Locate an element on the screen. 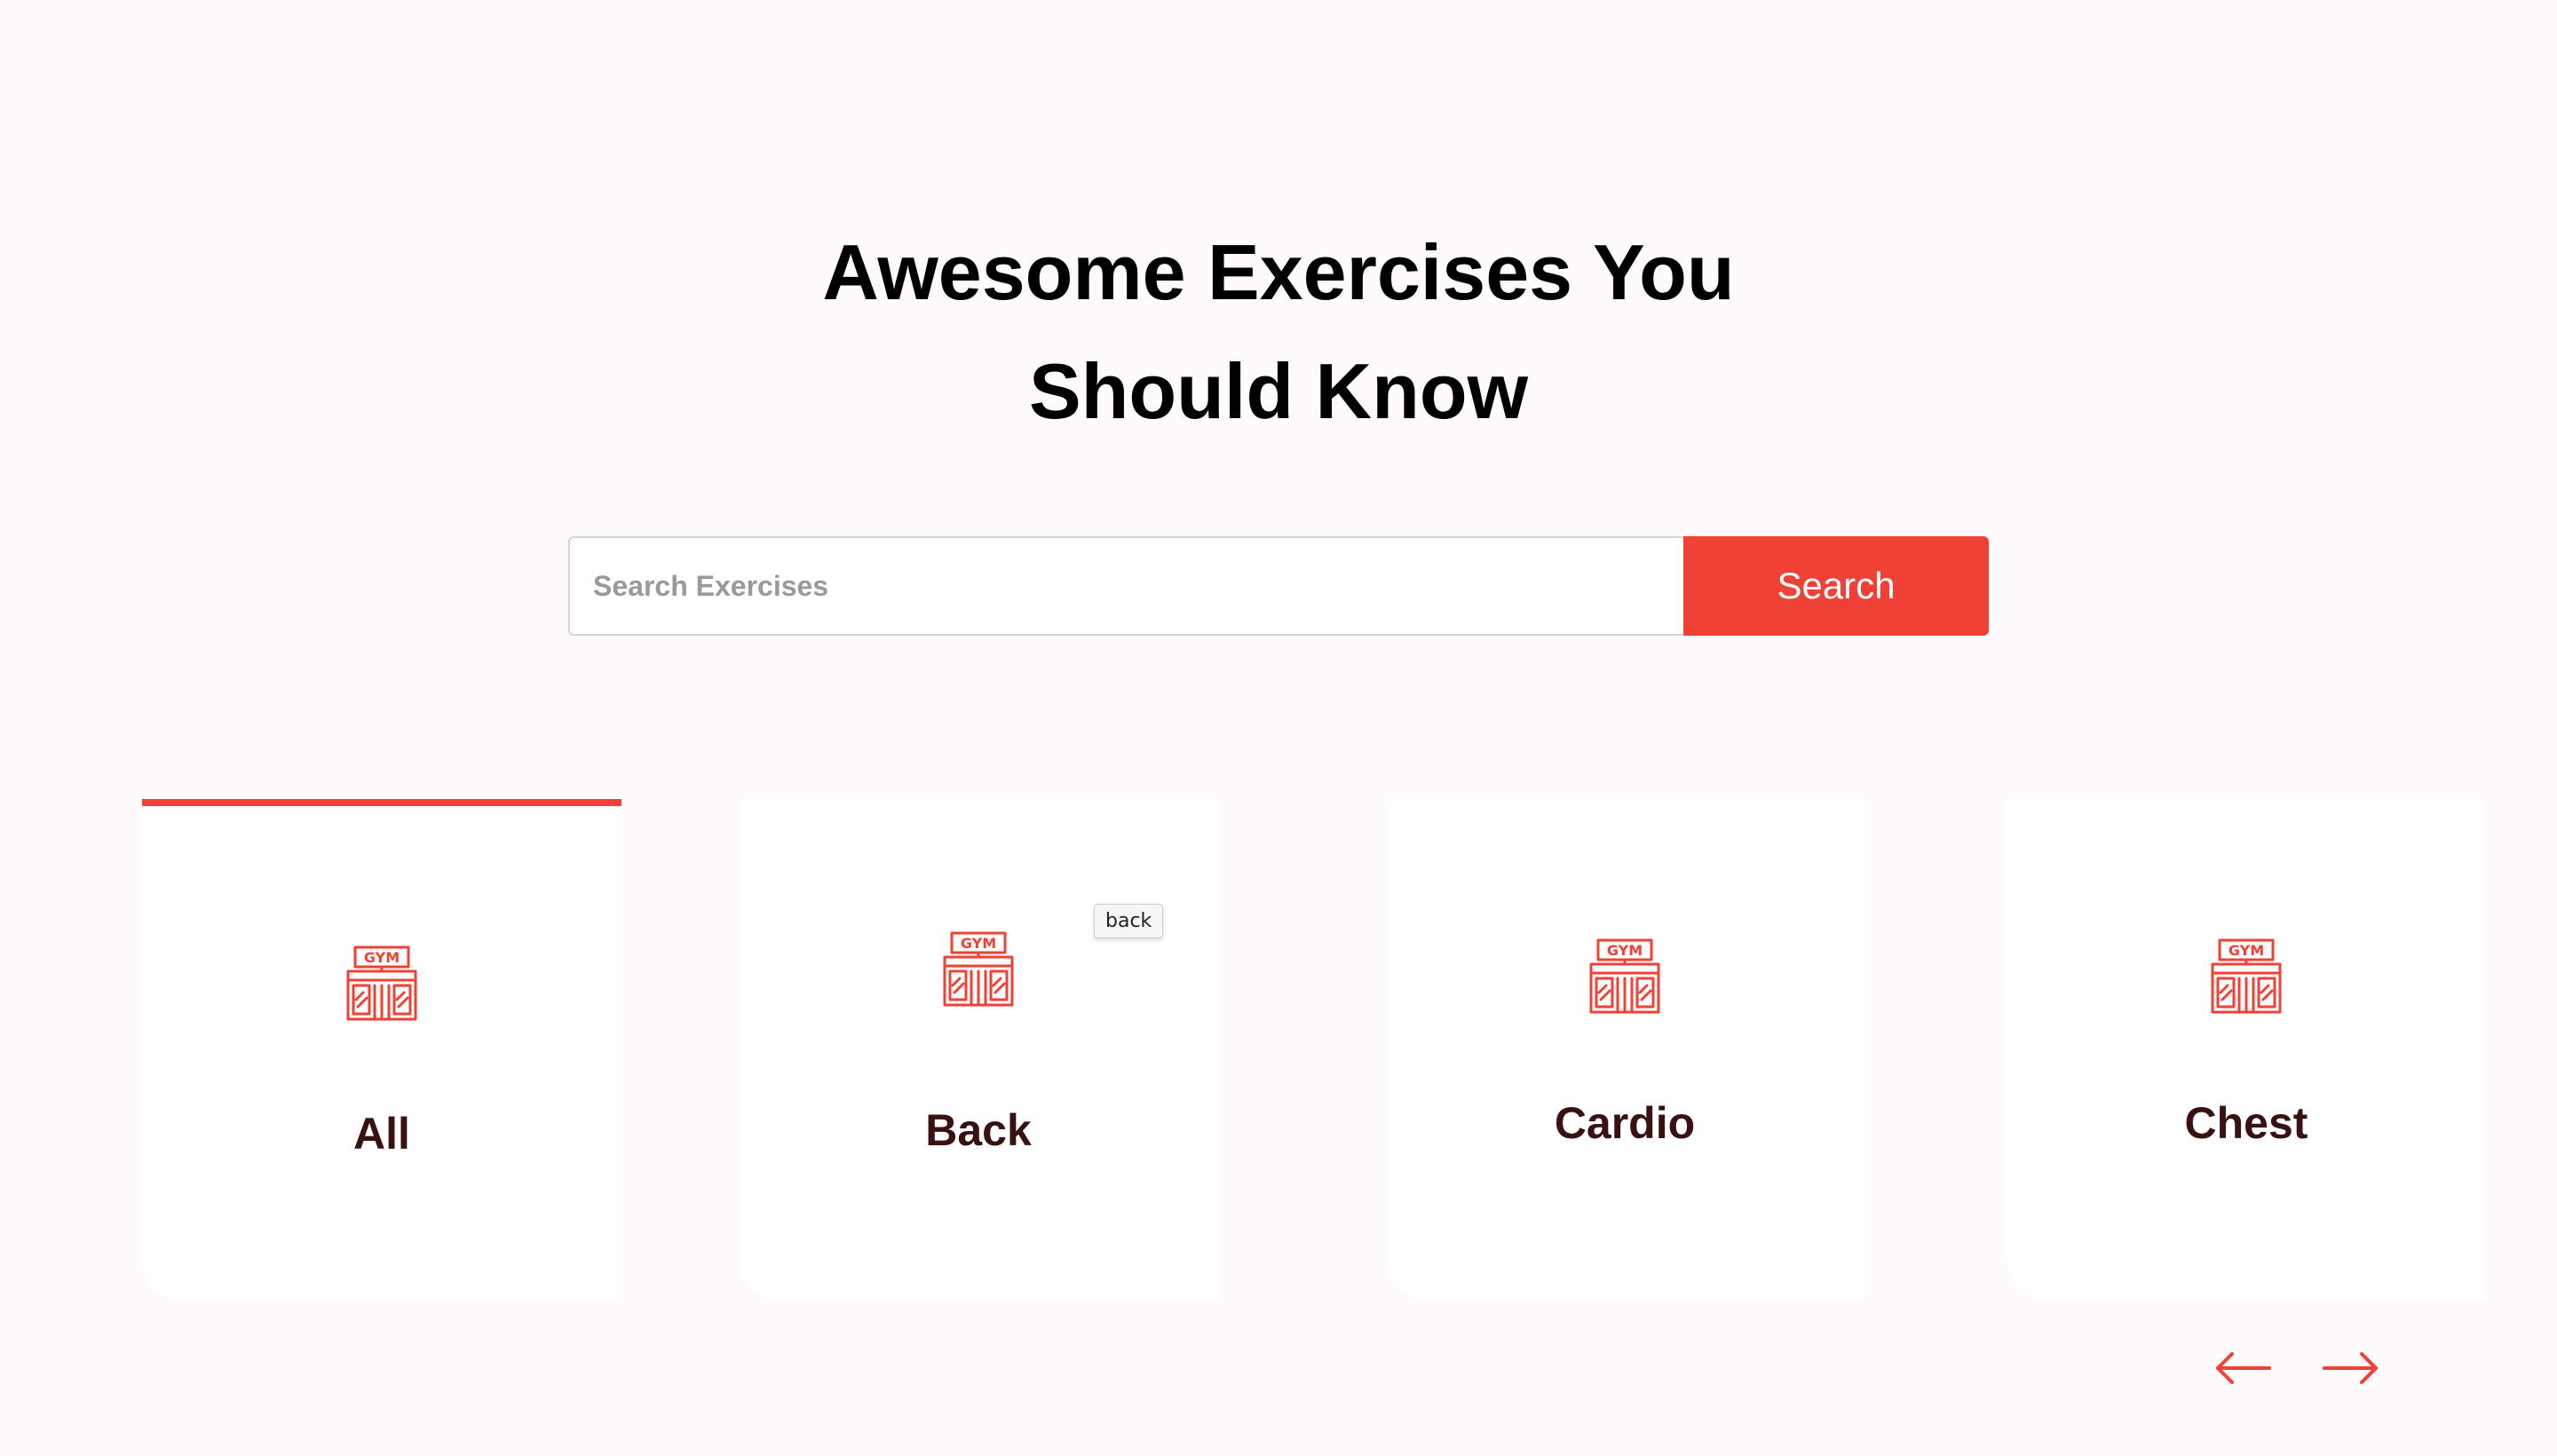 This screenshot has width=2557, height=1456. search-bar: Search is located at coordinates (1278, 586).